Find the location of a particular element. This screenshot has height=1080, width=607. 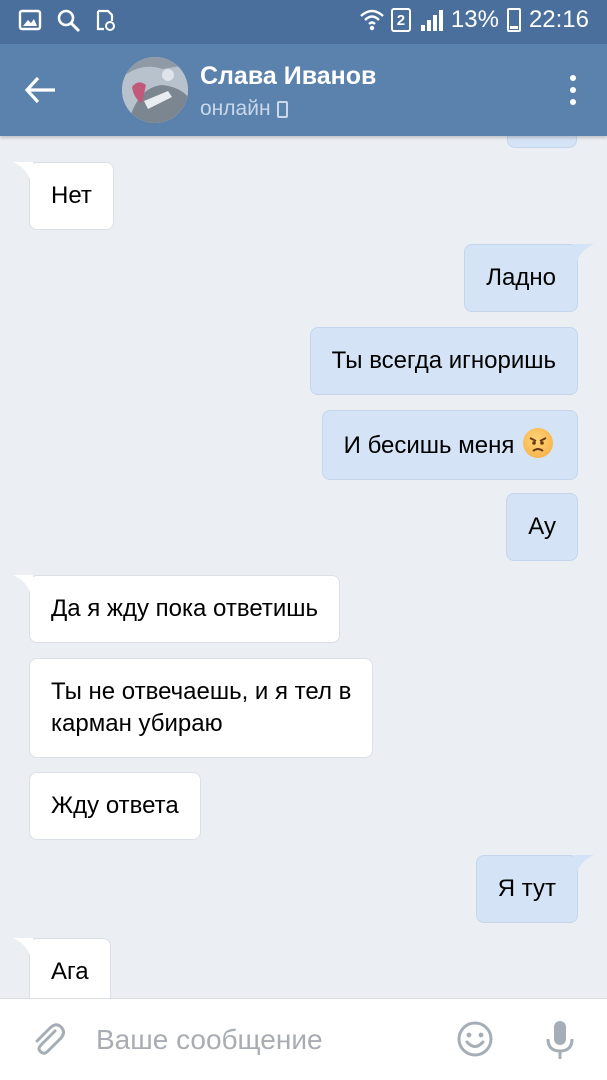

message-input is located at coordinates (261, 1040).